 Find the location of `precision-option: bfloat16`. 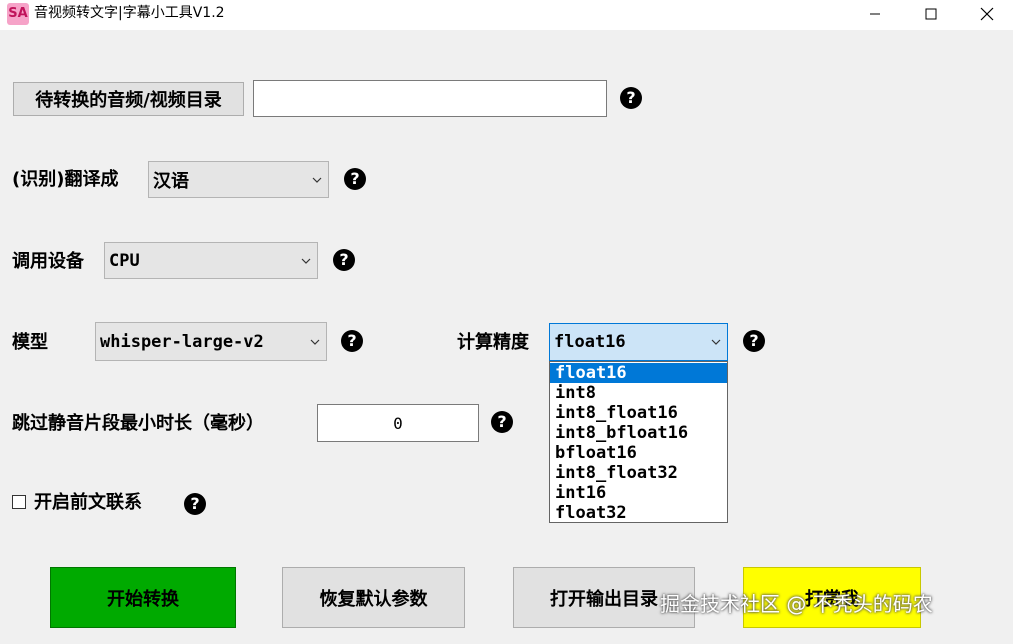

precision-option: bfloat16 is located at coordinates (638, 453).